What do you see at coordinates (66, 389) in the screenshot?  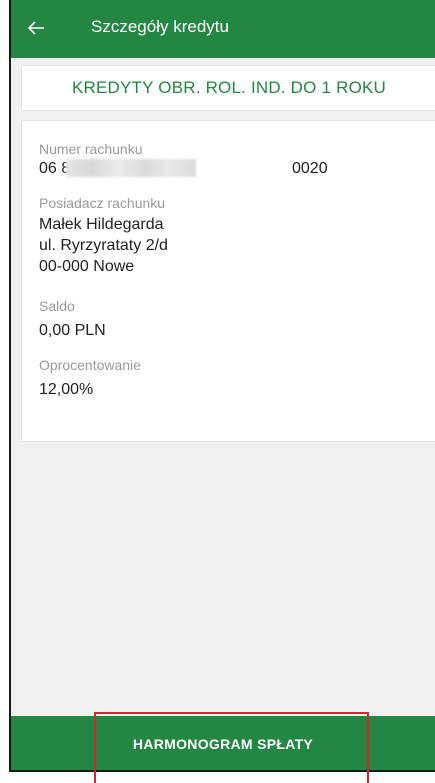 I see `interest-rate-value: 12,00%` at bounding box center [66, 389].